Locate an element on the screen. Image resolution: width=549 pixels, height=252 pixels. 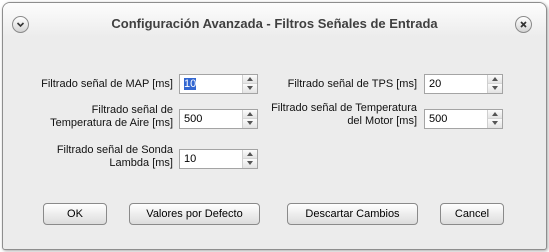
tps-filter-label-text: Filtrado señal de TPS [ms] is located at coordinates (352, 84).